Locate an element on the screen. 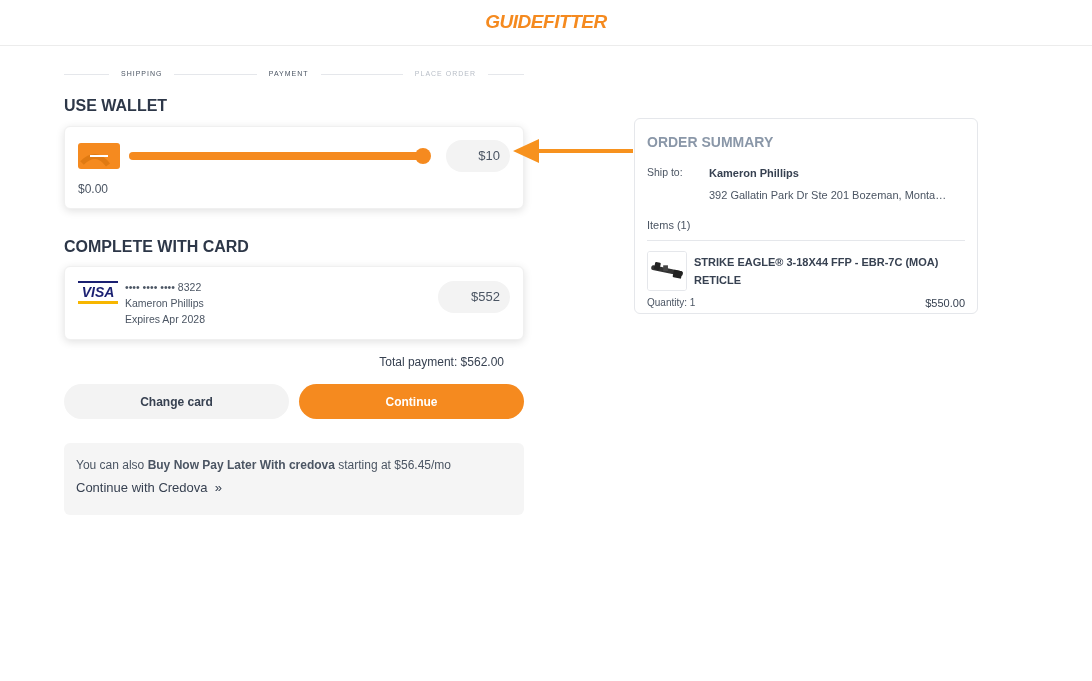 This screenshot has height=681, width=1092. slider is located at coordinates (280, 156).